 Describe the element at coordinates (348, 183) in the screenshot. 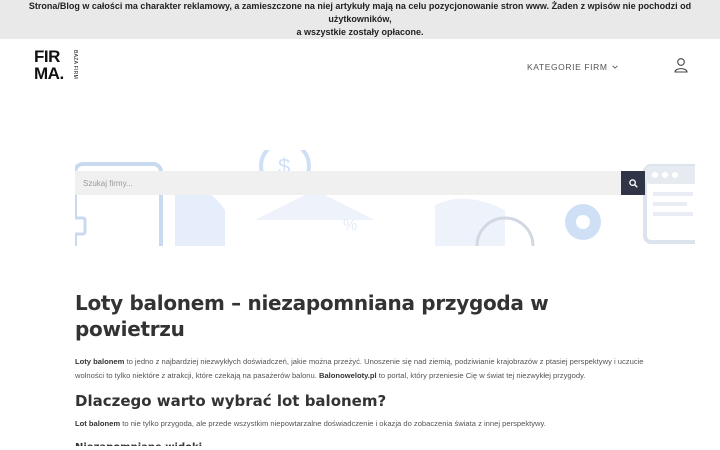

I see `company-search-input` at that location.